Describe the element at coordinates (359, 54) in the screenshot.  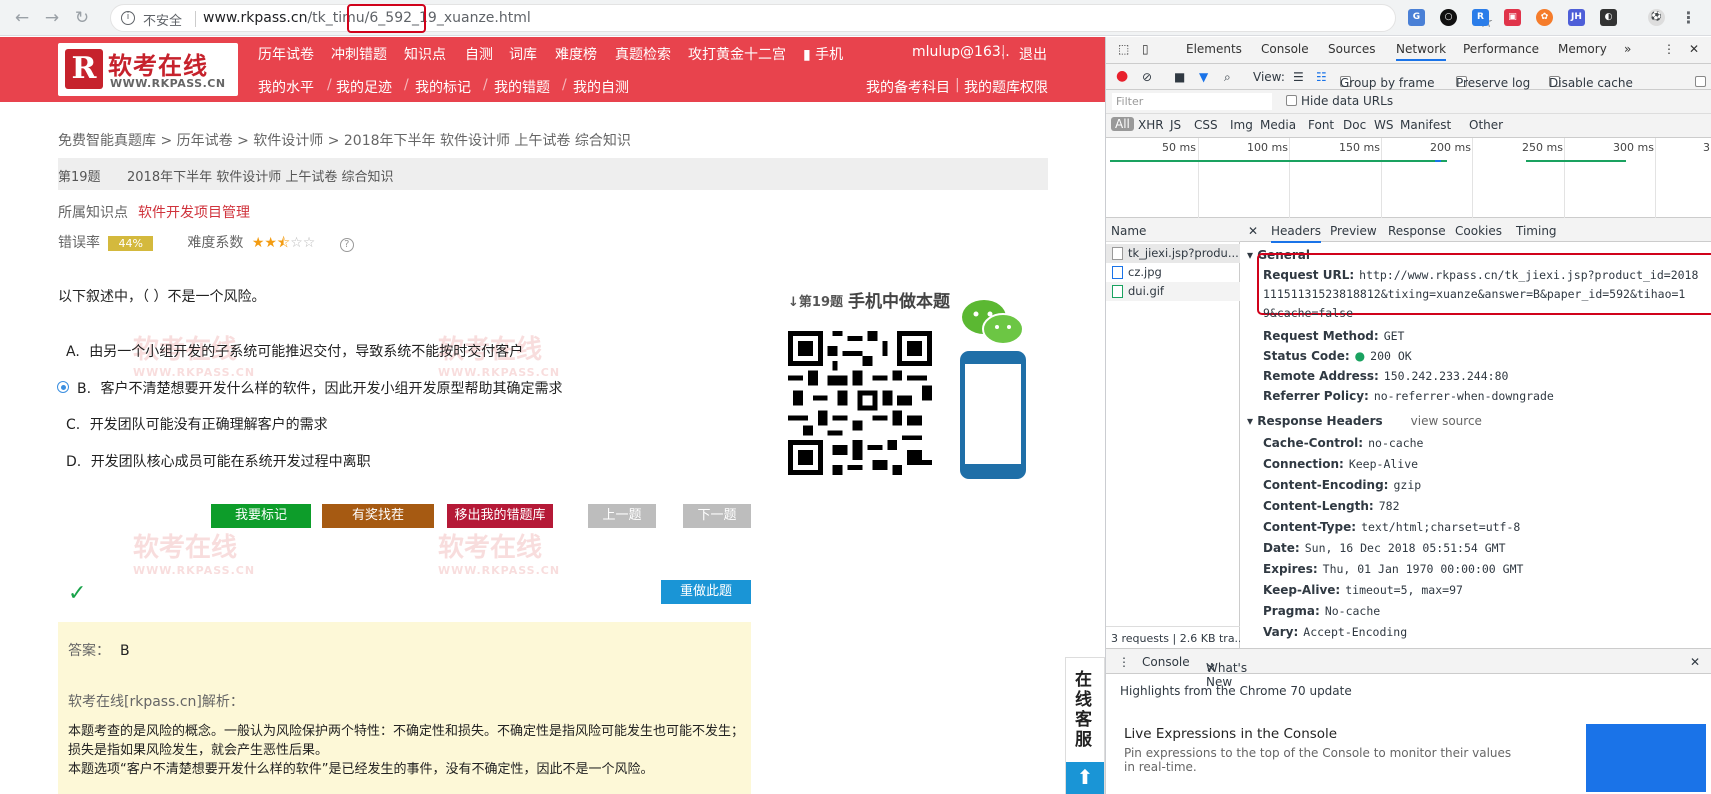
I see `nav-sprint: 冲刺错题` at that location.